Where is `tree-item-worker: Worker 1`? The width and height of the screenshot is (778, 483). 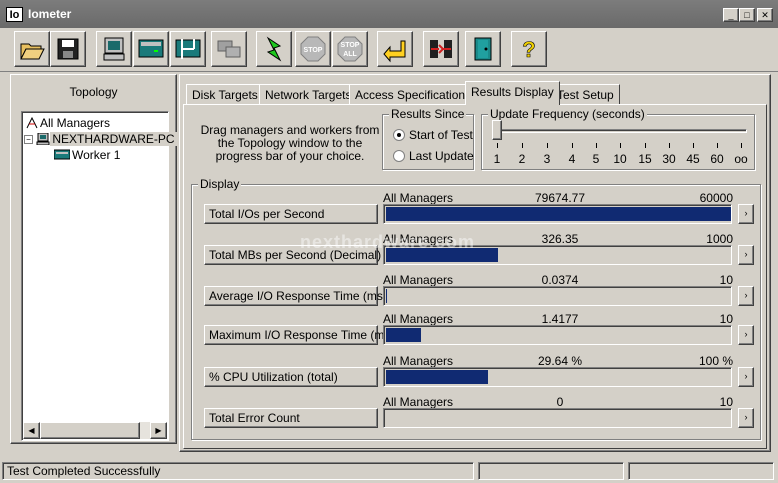 tree-item-worker: Worker 1 is located at coordinates (87, 155).